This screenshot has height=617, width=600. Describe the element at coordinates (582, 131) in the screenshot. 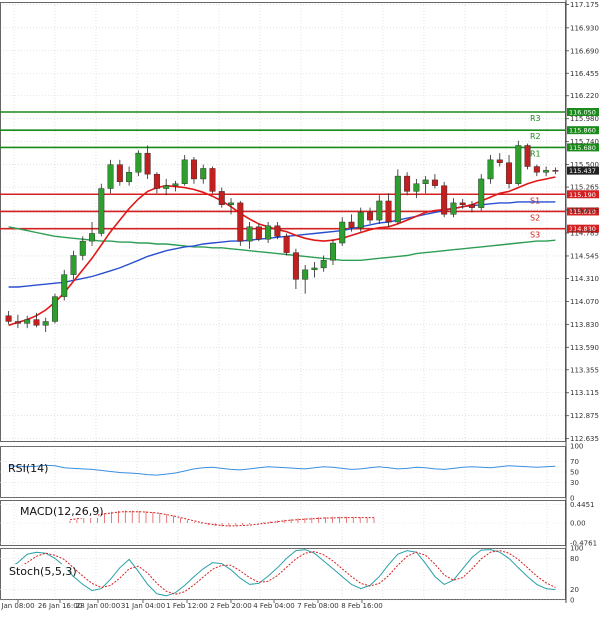

I see `level-price-label: 115.860` at that location.